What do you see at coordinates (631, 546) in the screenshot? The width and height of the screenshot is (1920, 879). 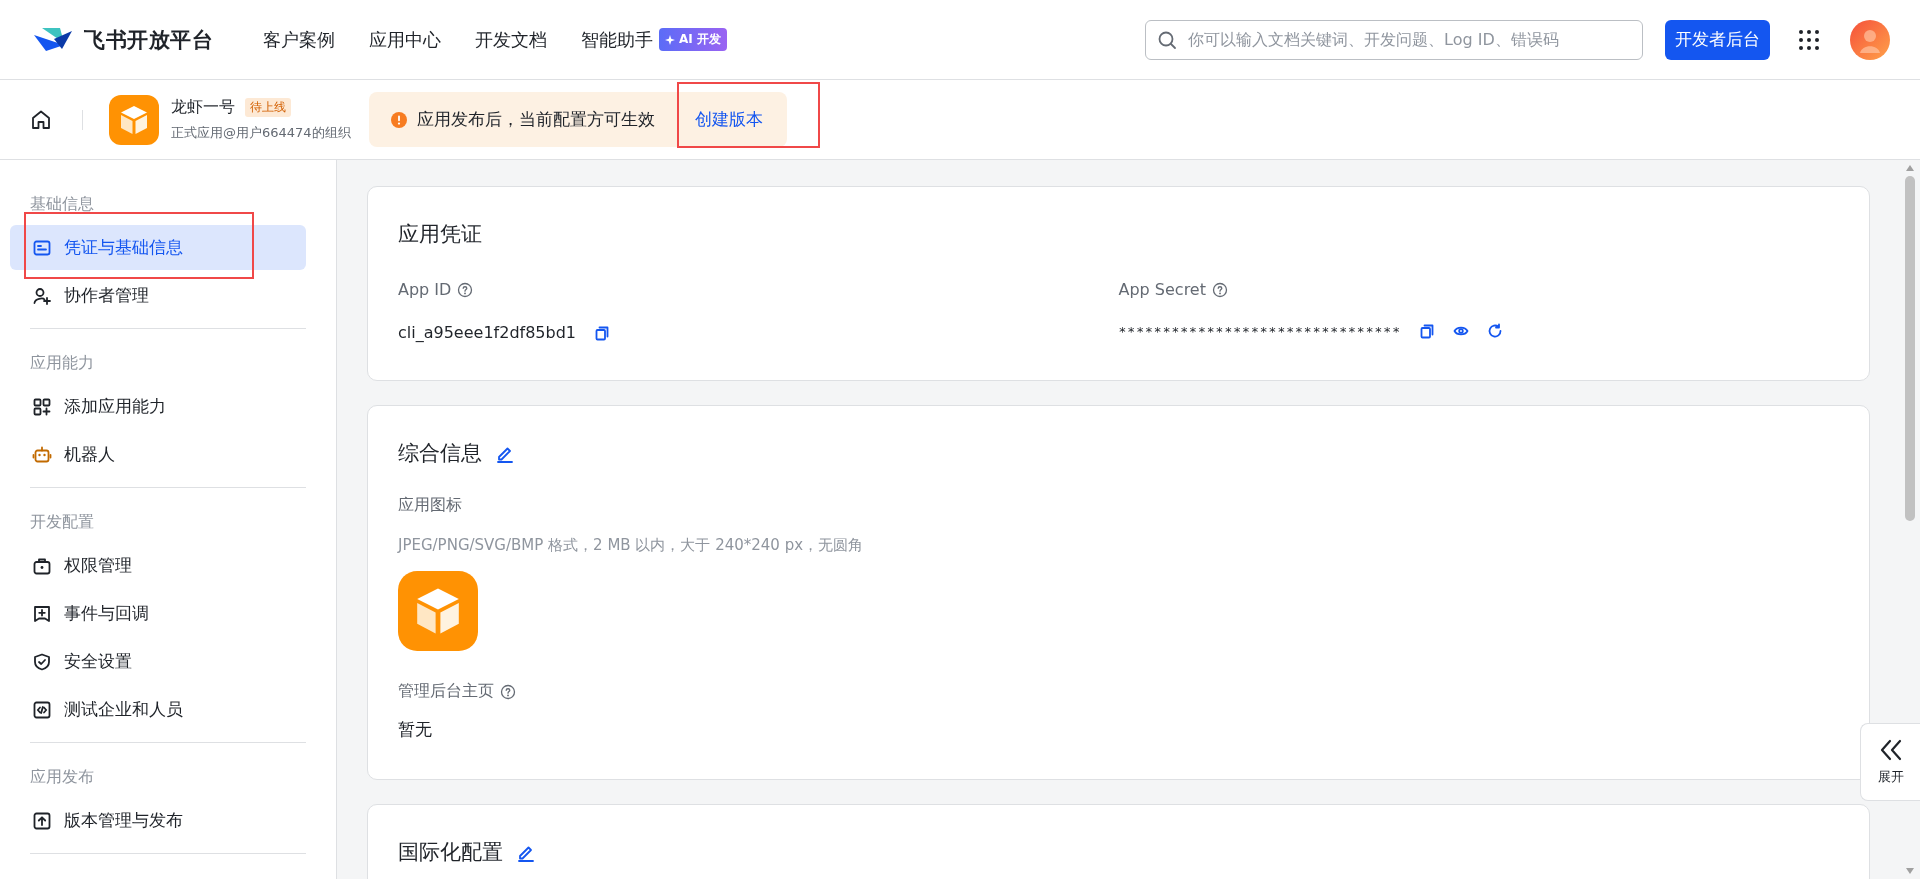 I see `hint-text: JPEG/PNG/SVG/BMP 格式，2 MB 以内，大于 240*240 px，无圆角` at bounding box center [631, 546].